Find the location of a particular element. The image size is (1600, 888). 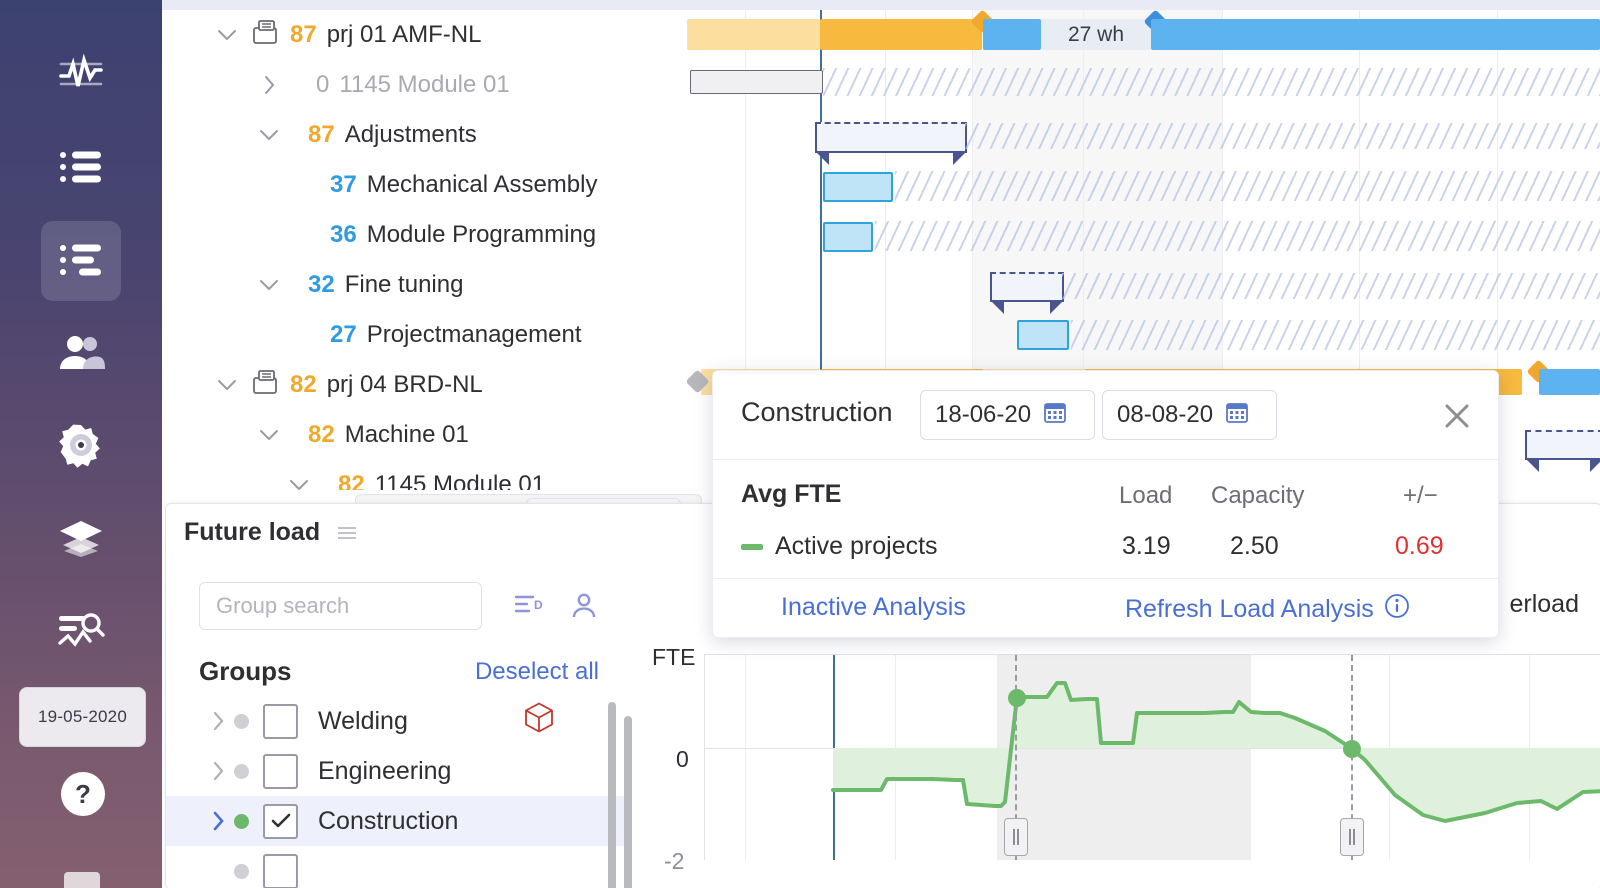

chart-marker-range-end is located at coordinates (1352, 749).